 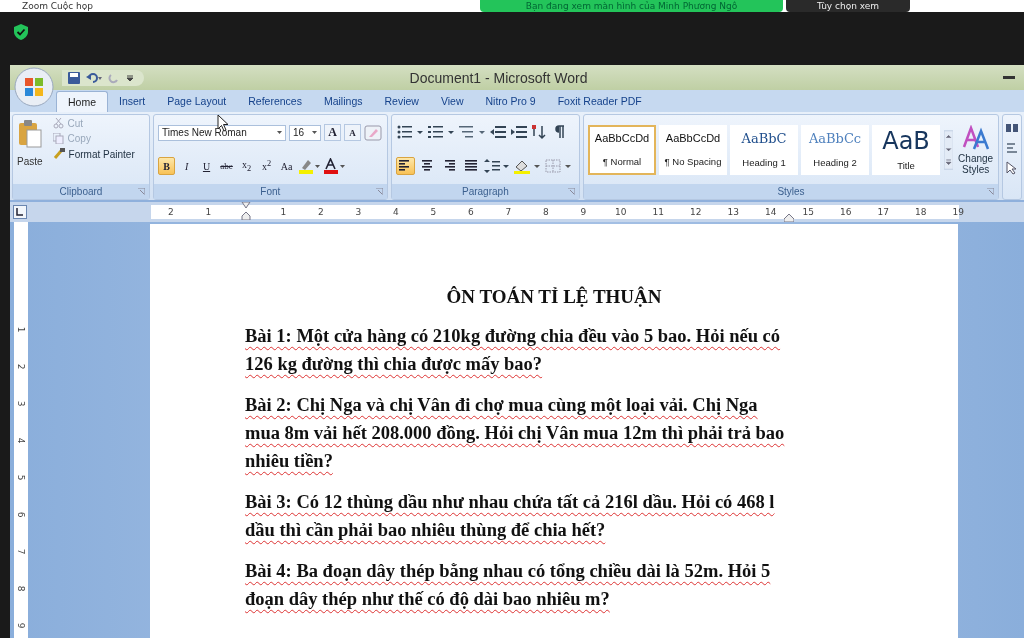 What do you see at coordinates (497, 132) in the screenshot?
I see `decrease-indent-icon` at bounding box center [497, 132].